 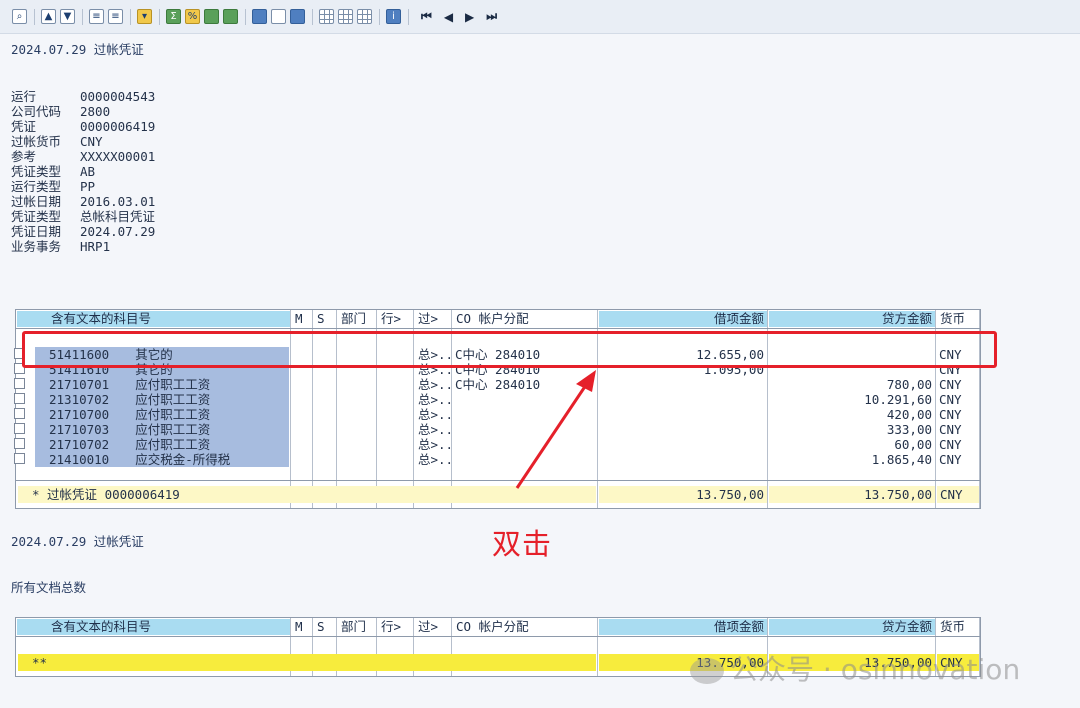 I want to click on column-header-line: 行>, so click(x=395, y=627).